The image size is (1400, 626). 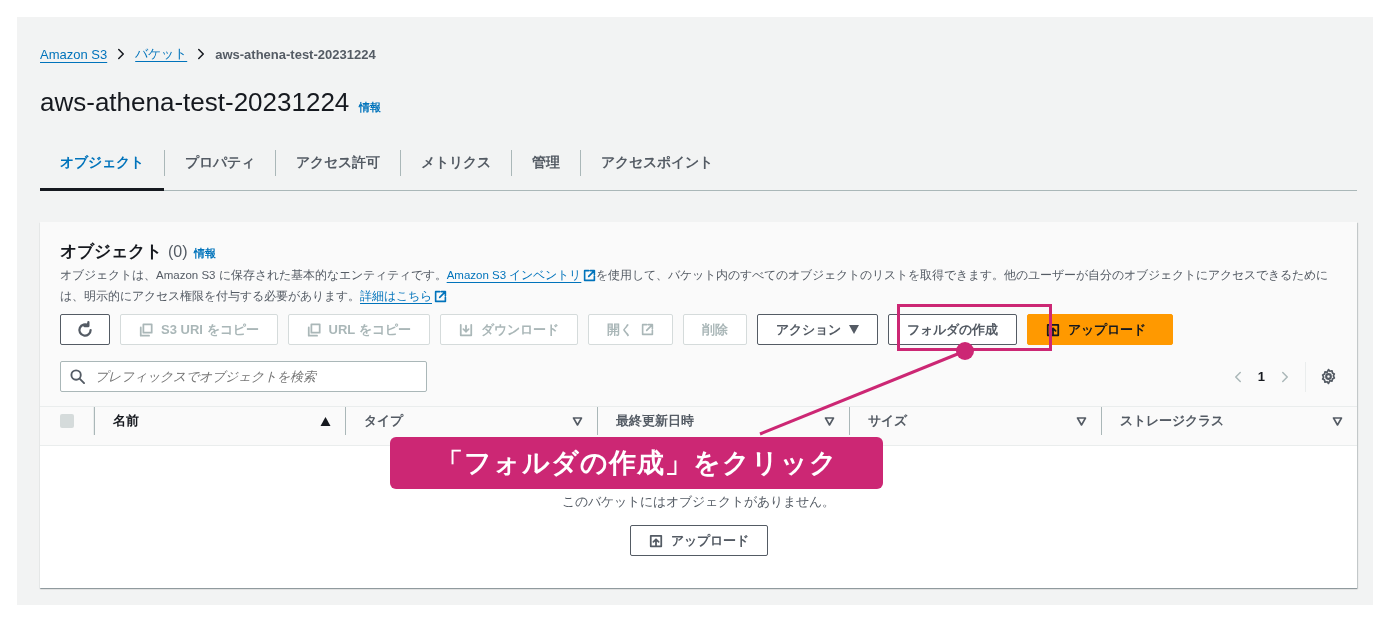 I want to click on search-icon, so click(x=77, y=376).